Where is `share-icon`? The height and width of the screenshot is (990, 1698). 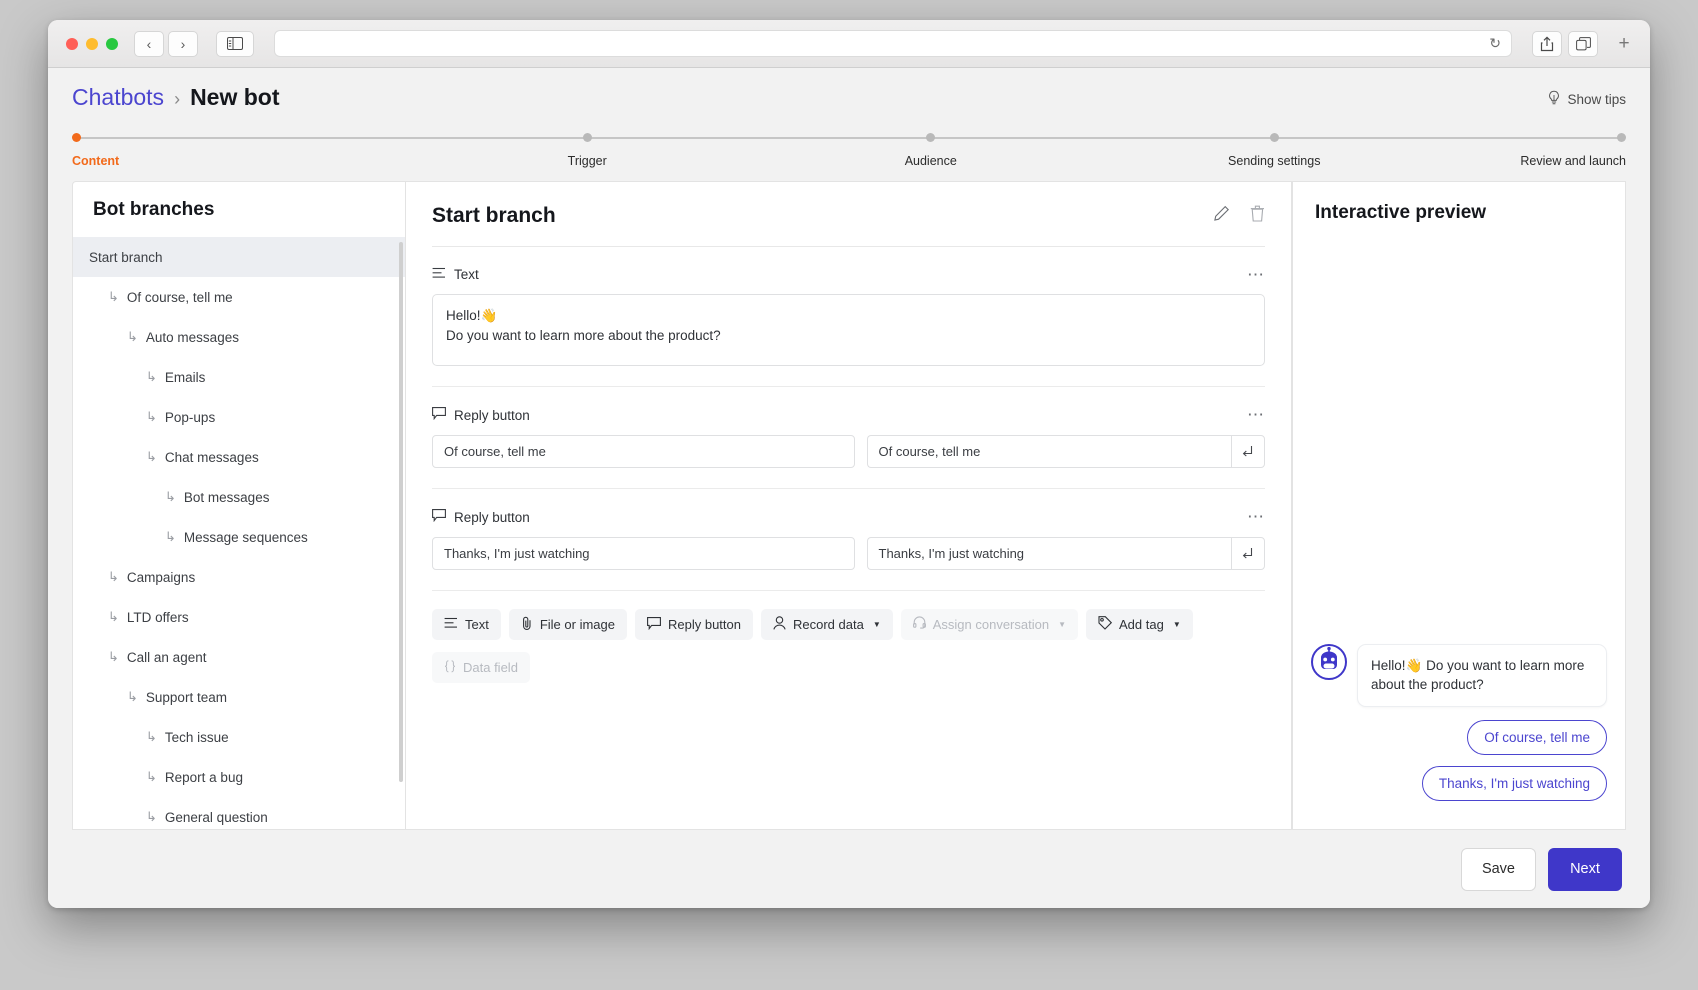
share-icon is located at coordinates (1547, 43).